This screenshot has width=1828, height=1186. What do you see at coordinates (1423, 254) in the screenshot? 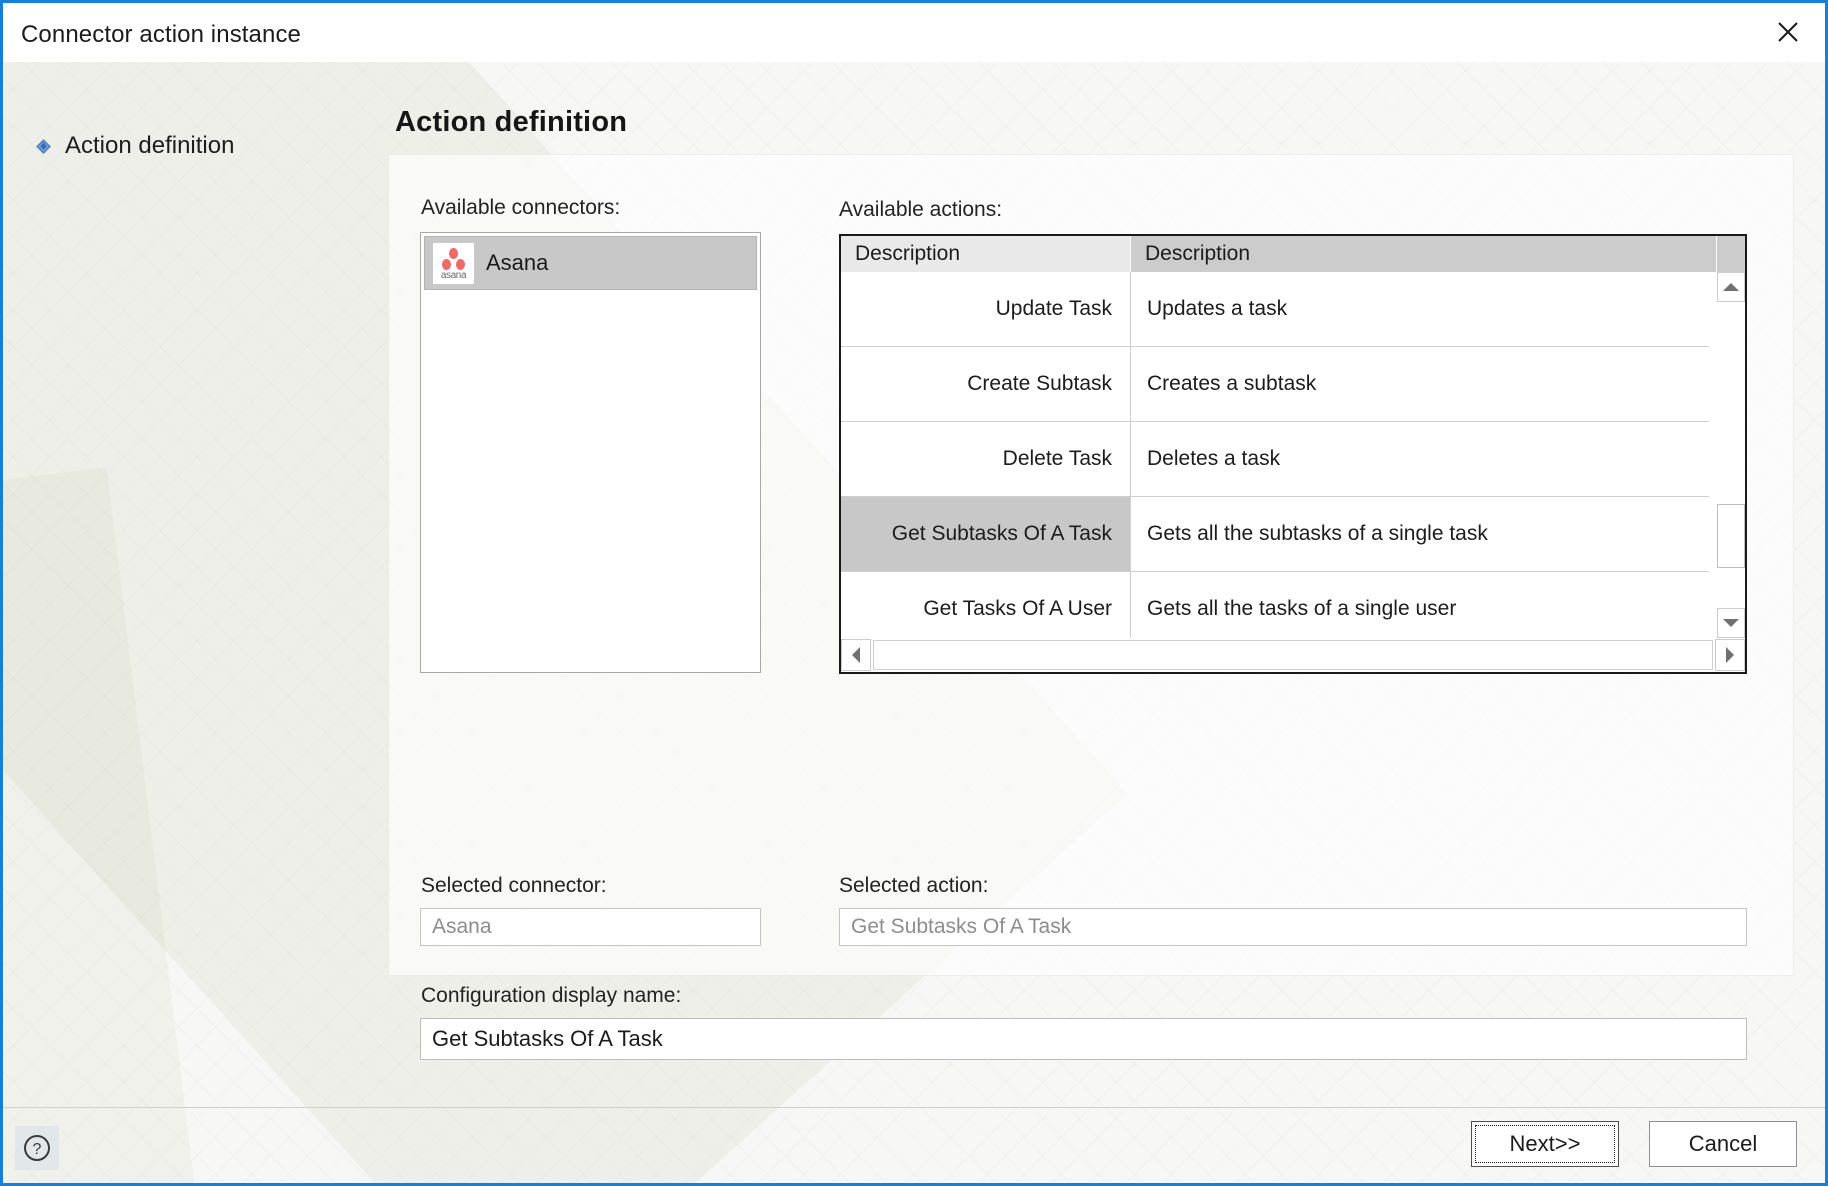
I see `column-header-description: Description` at bounding box center [1423, 254].